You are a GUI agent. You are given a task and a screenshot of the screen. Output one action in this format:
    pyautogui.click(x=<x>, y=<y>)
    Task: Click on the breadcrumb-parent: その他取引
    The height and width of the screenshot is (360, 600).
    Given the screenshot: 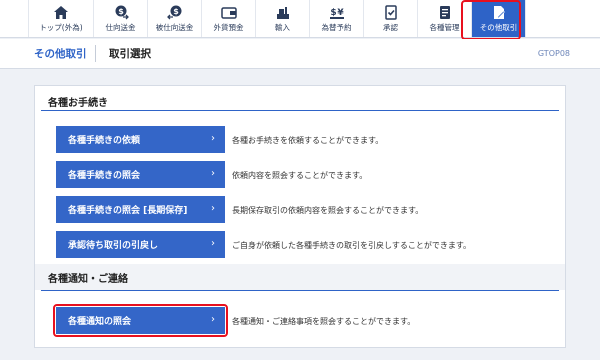 What is the action you would take?
    pyautogui.click(x=60, y=53)
    